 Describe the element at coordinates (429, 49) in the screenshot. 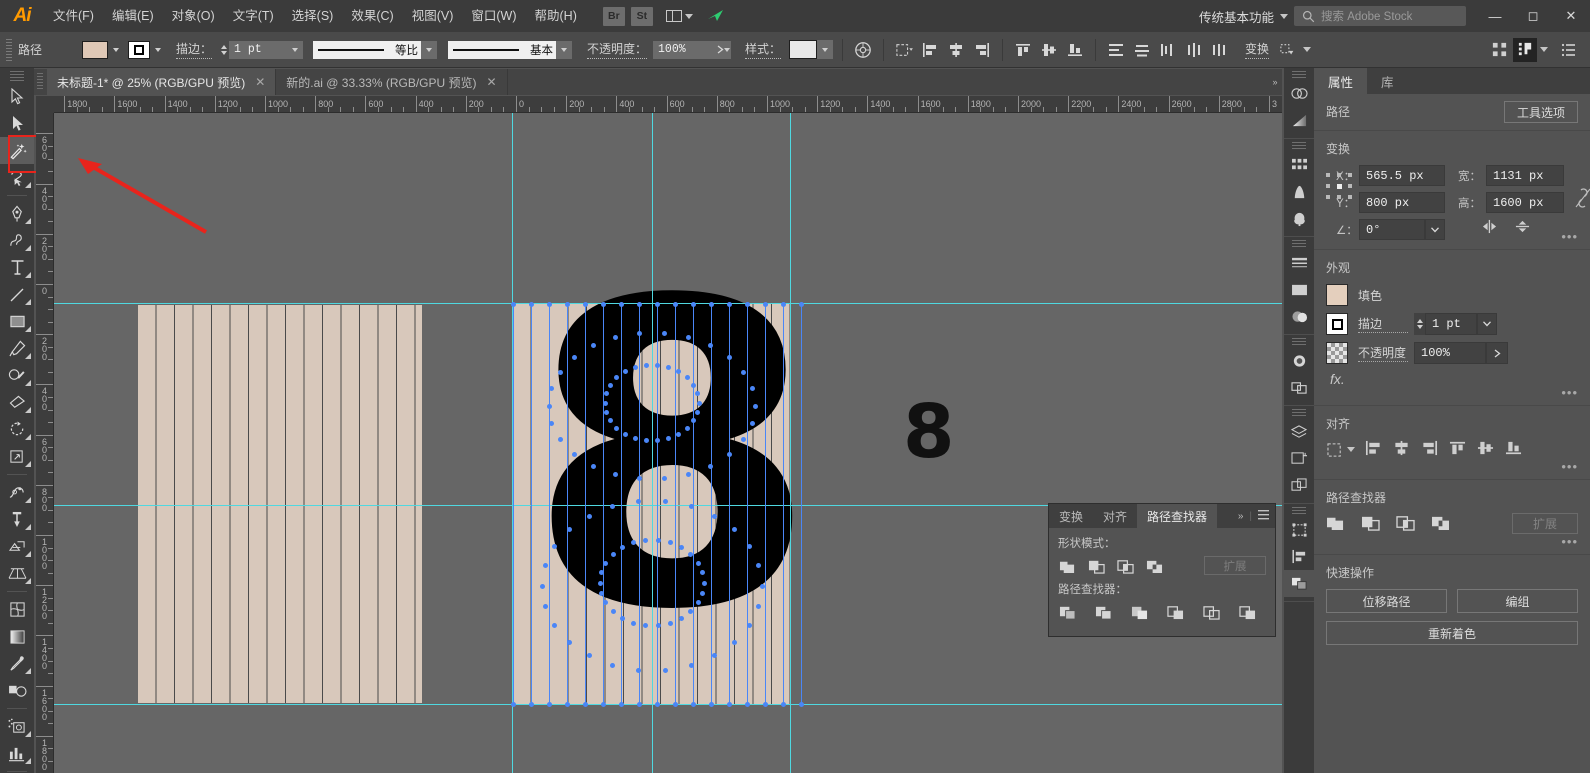

I see `stroke-profile-chevron-down-icon` at that location.